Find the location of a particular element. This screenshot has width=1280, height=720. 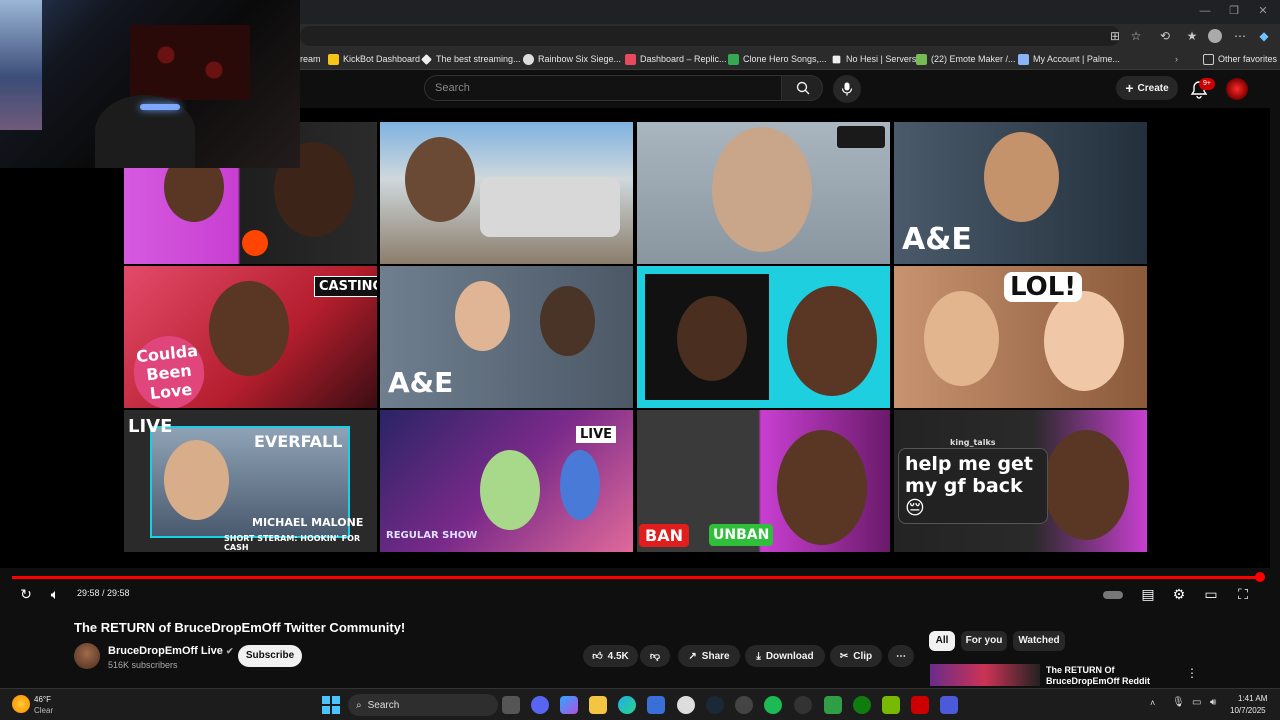

tray-overflow-icon: ˄ is located at coordinates (1152, 703).